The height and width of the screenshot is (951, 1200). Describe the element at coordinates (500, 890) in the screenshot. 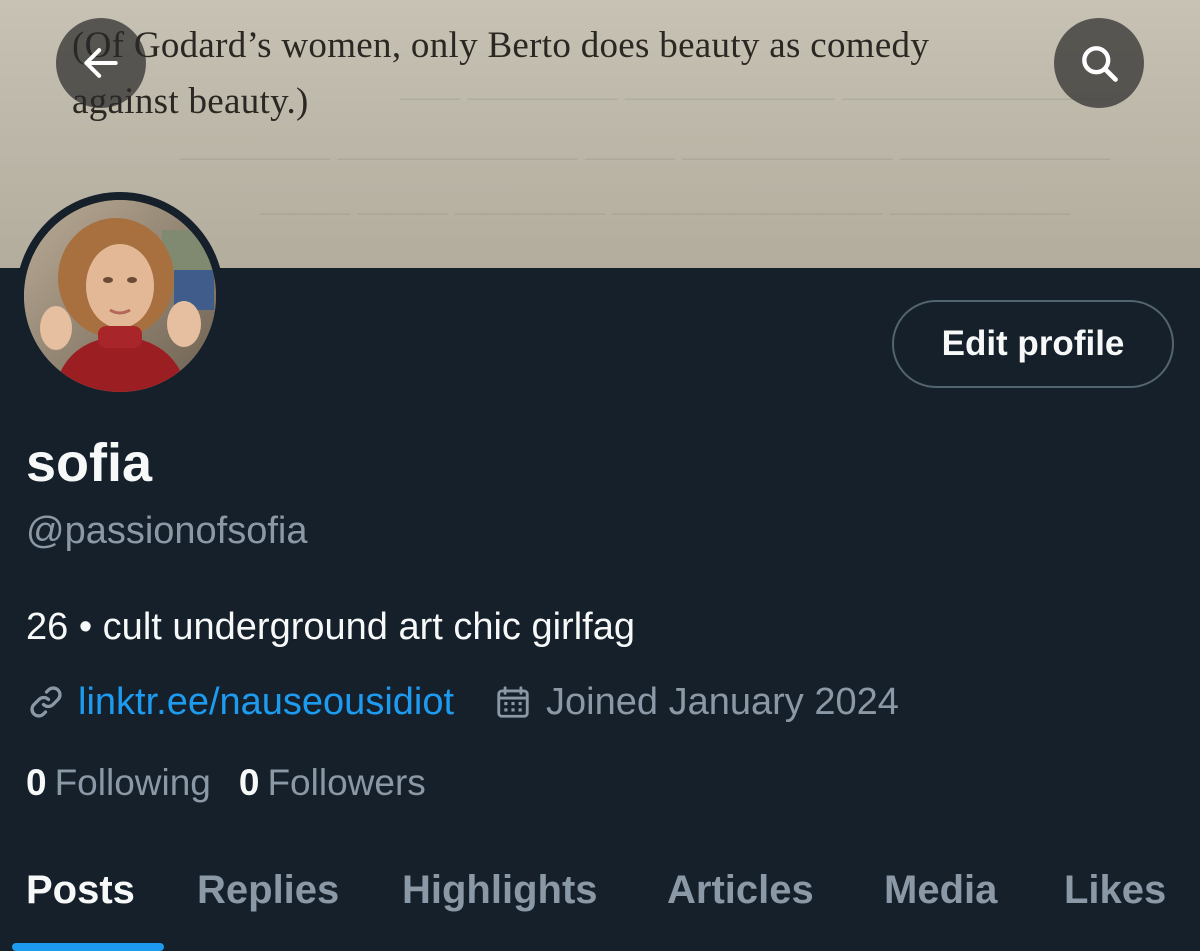

I see `tab-highlights: Highlights` at that location.